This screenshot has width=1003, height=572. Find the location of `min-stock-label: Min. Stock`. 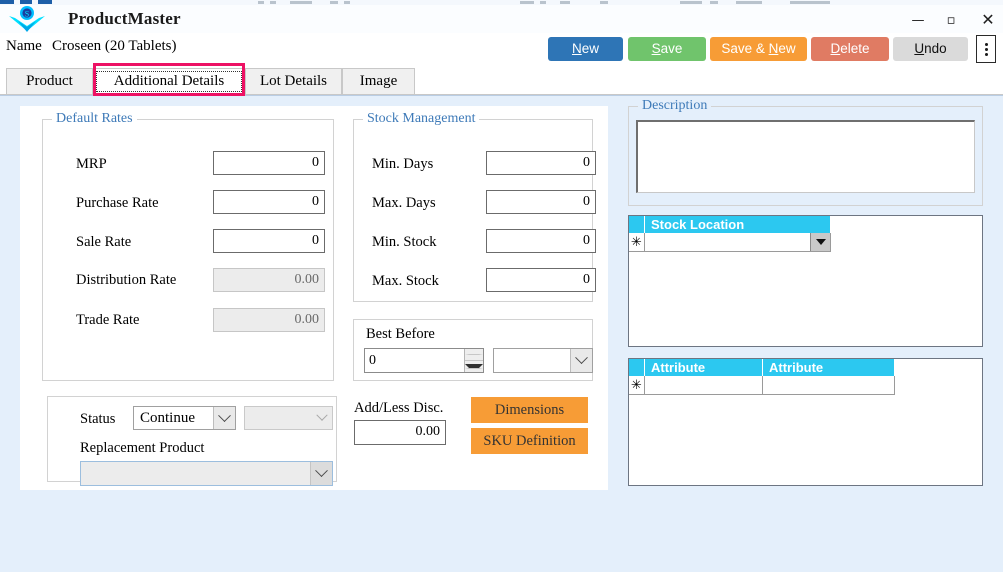

min-stock-label: Min. Stock is located at coordinates (404, 242).